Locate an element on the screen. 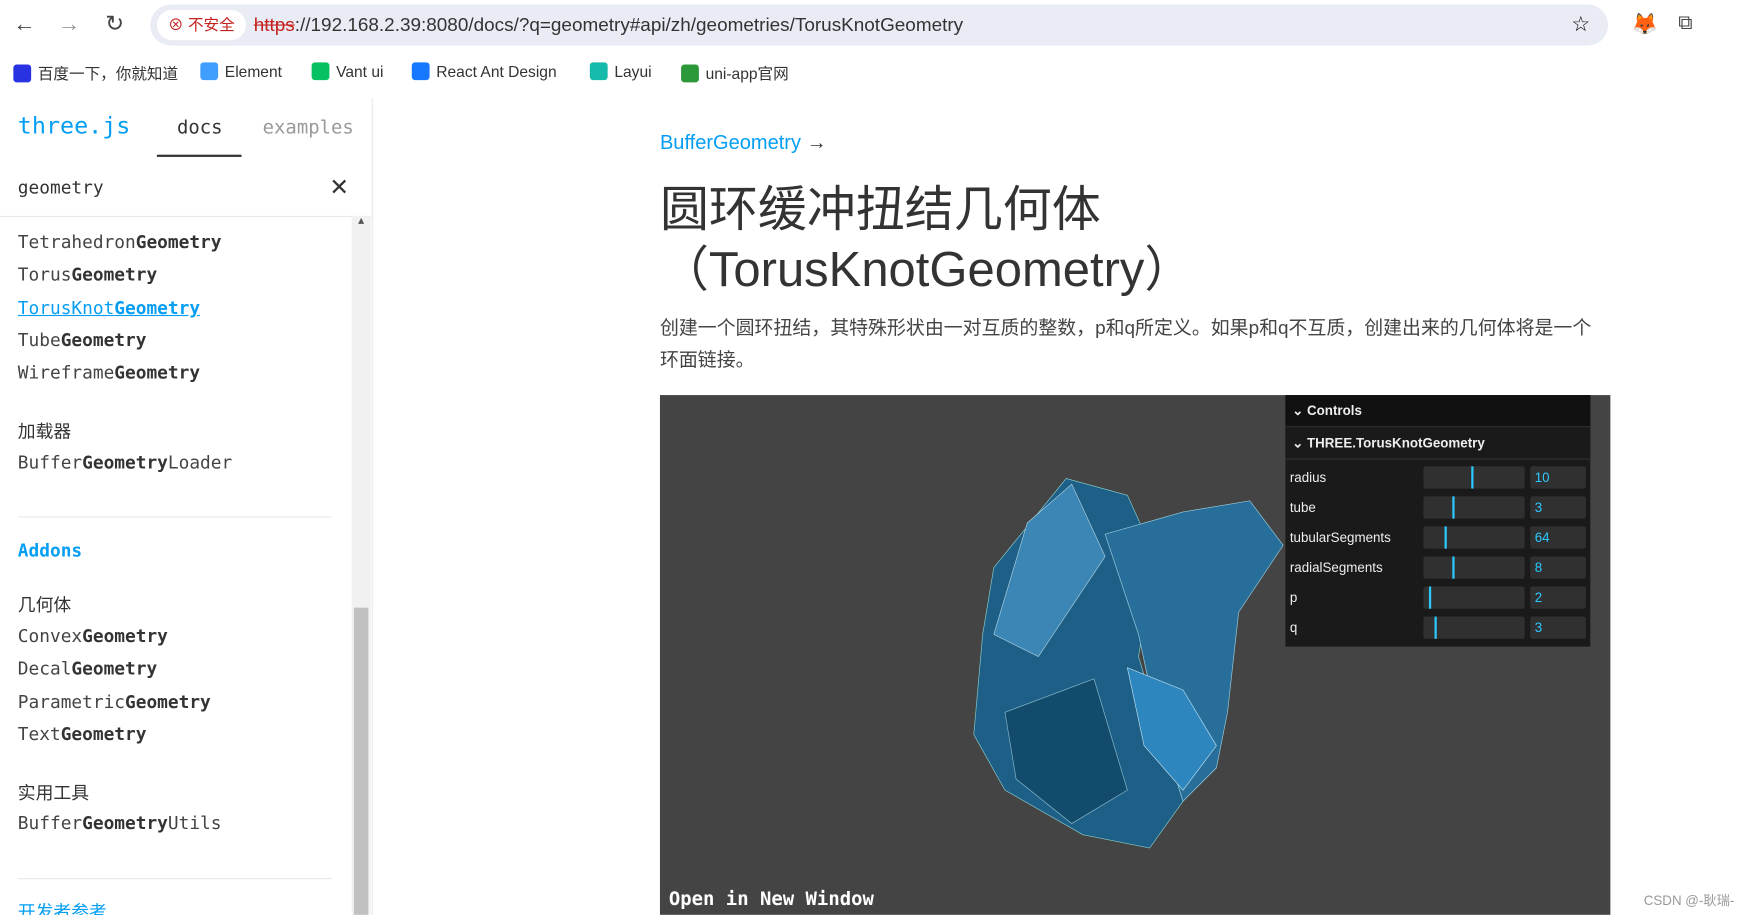 This screenshot has height=915, width=1745. item-pre: Tube is located at coordinates (39, 340).